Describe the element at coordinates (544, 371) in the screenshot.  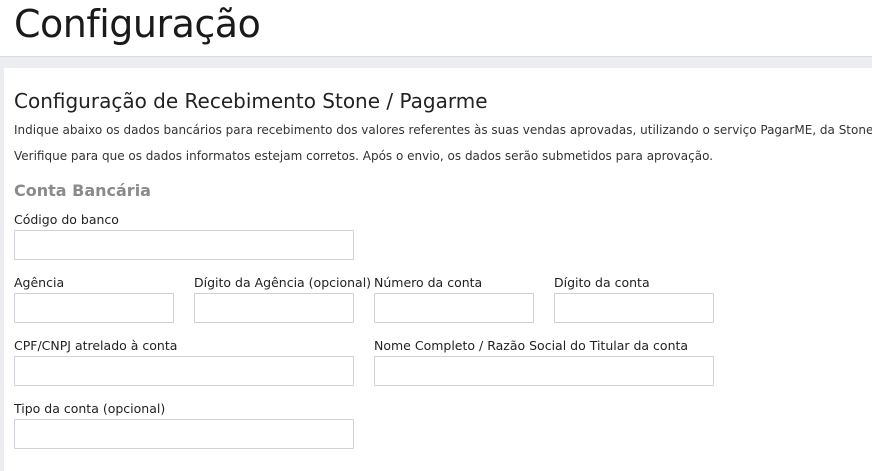
I see `holder-name-input` at that location.